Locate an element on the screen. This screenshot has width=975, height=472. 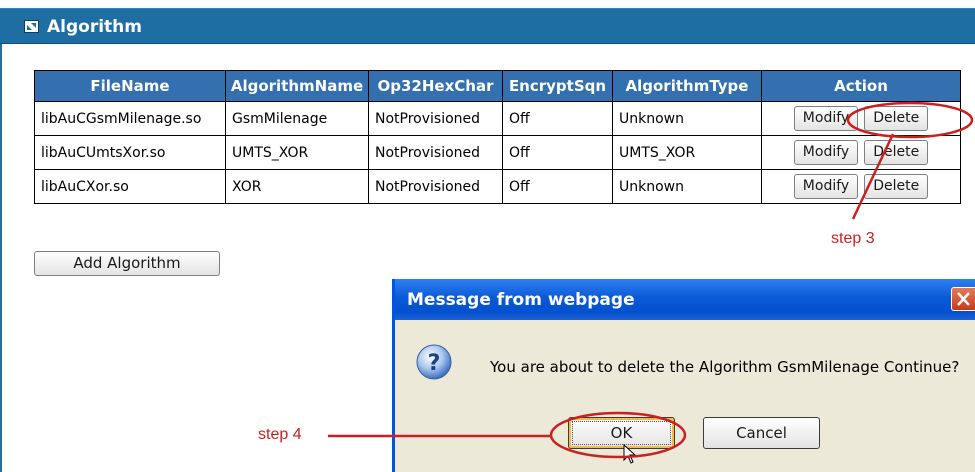
step4-label: step 4 is located at coordinates (280, 434).